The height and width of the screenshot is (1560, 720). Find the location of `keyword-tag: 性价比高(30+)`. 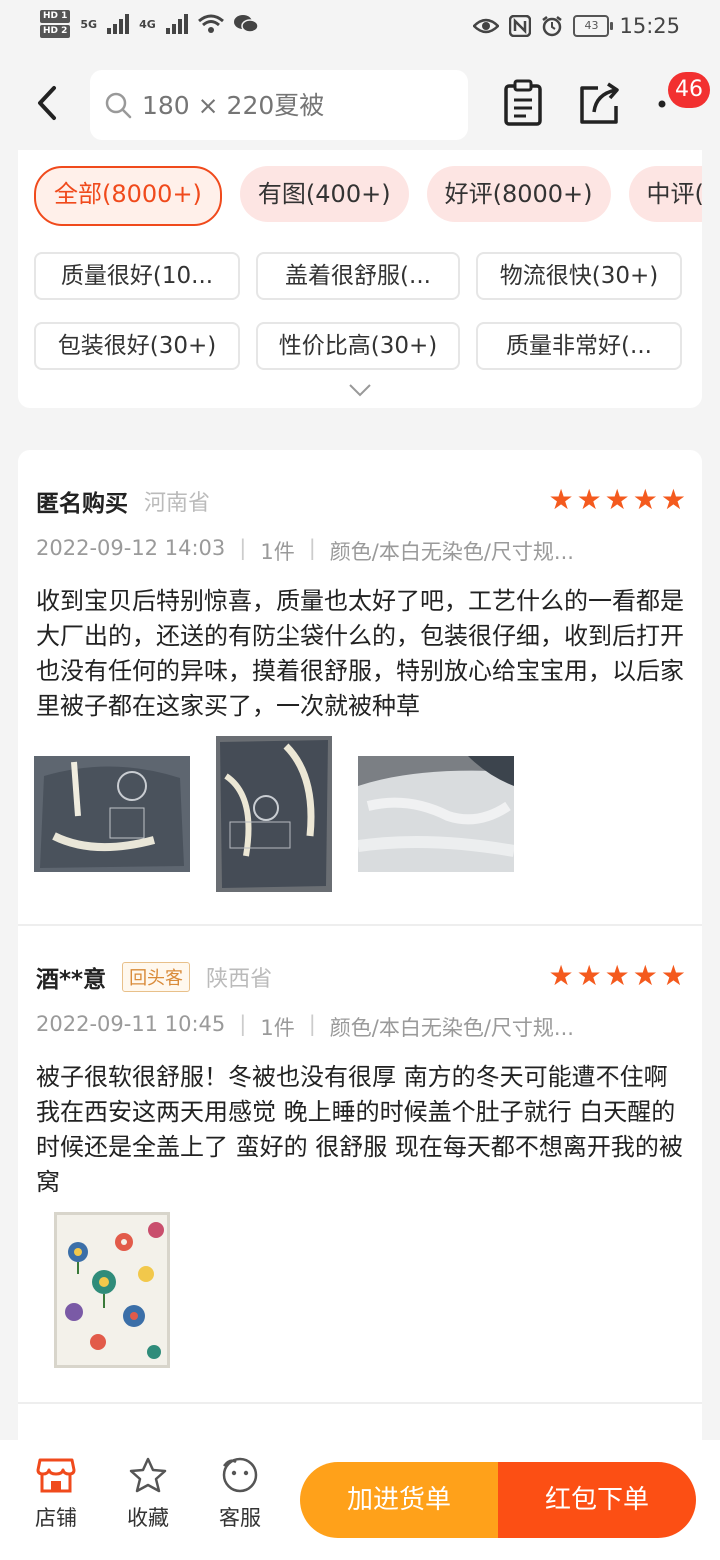

keyword-tag: 性价比高(30+) is located at coordinates (358, 346).